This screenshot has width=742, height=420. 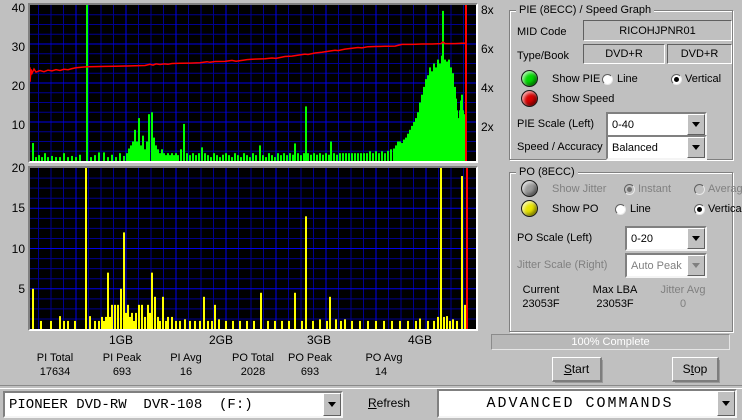 I want to click on jitter-scale-value: Auto Peak, so click(x=656, y=265).